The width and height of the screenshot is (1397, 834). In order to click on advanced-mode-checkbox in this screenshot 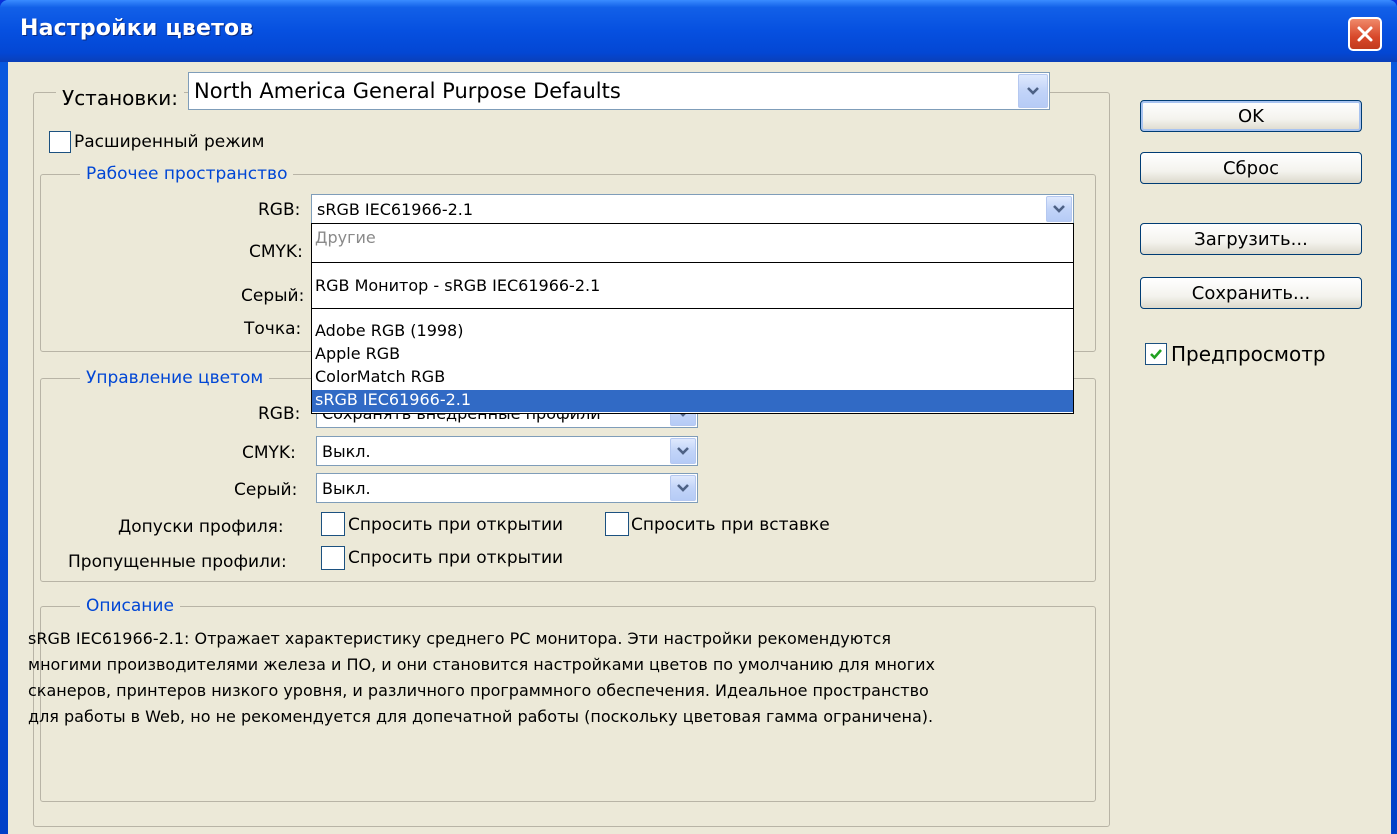, I will do `click(60, 142)`.